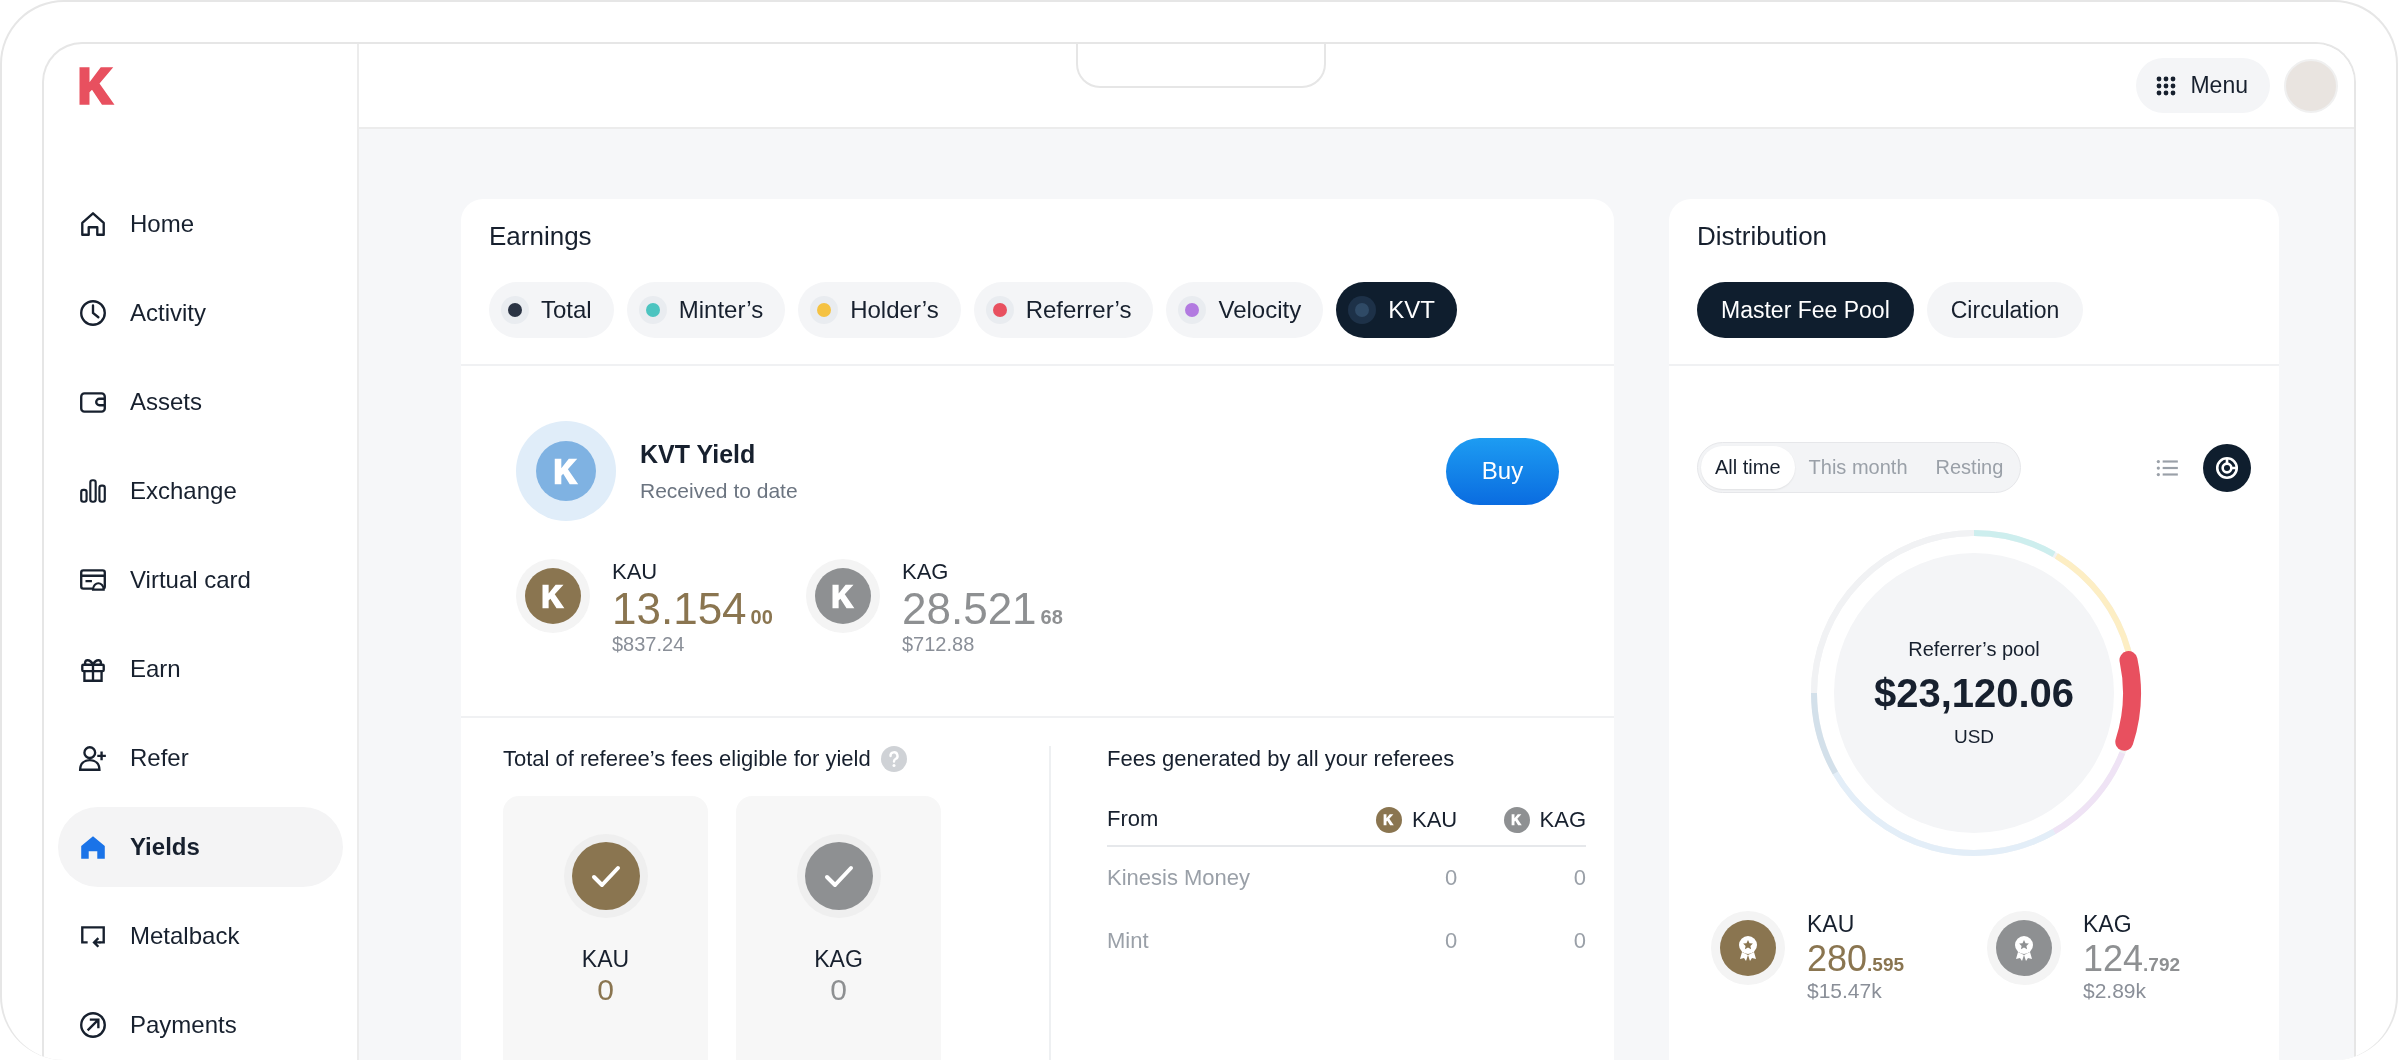 This screenshot has width=2400, height=1060. Describe the element at coordinates (551, 310) in the screenshot. I see `filter-tab: Total` at that location.